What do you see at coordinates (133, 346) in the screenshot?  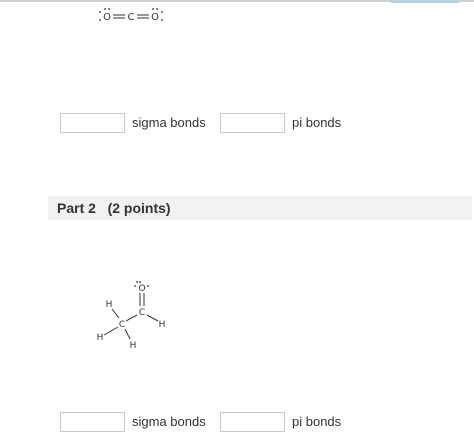 I see `atom-h-bottom: H` at bounding box center [133, 346].